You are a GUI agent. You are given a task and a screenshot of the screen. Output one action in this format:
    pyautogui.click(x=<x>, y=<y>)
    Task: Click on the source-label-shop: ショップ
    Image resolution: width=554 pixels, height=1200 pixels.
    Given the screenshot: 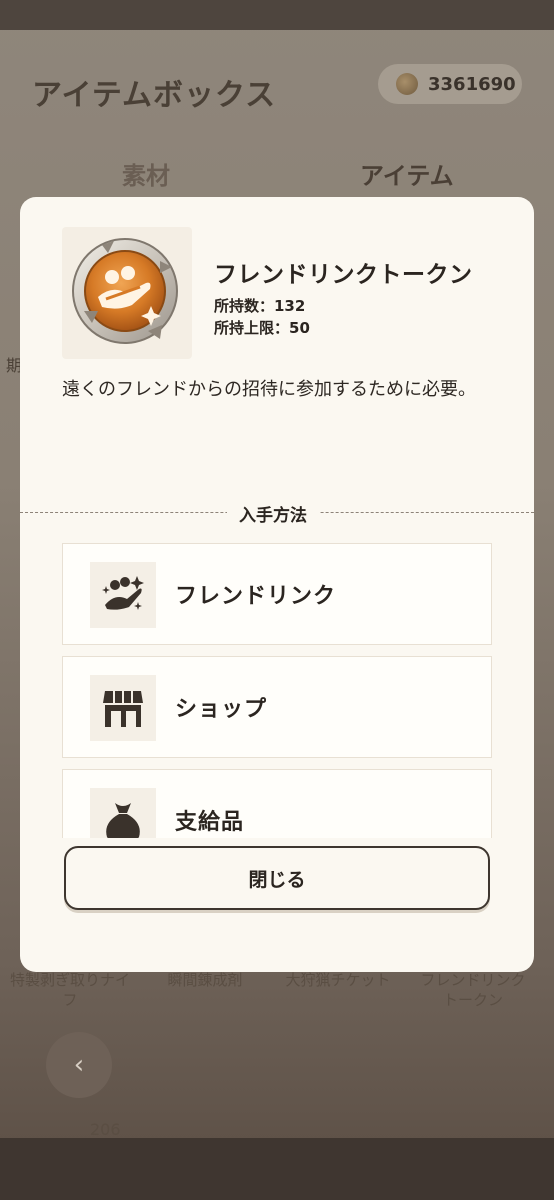 What is the action you would take?
    pyautogui.click(x=221, y=709)
    